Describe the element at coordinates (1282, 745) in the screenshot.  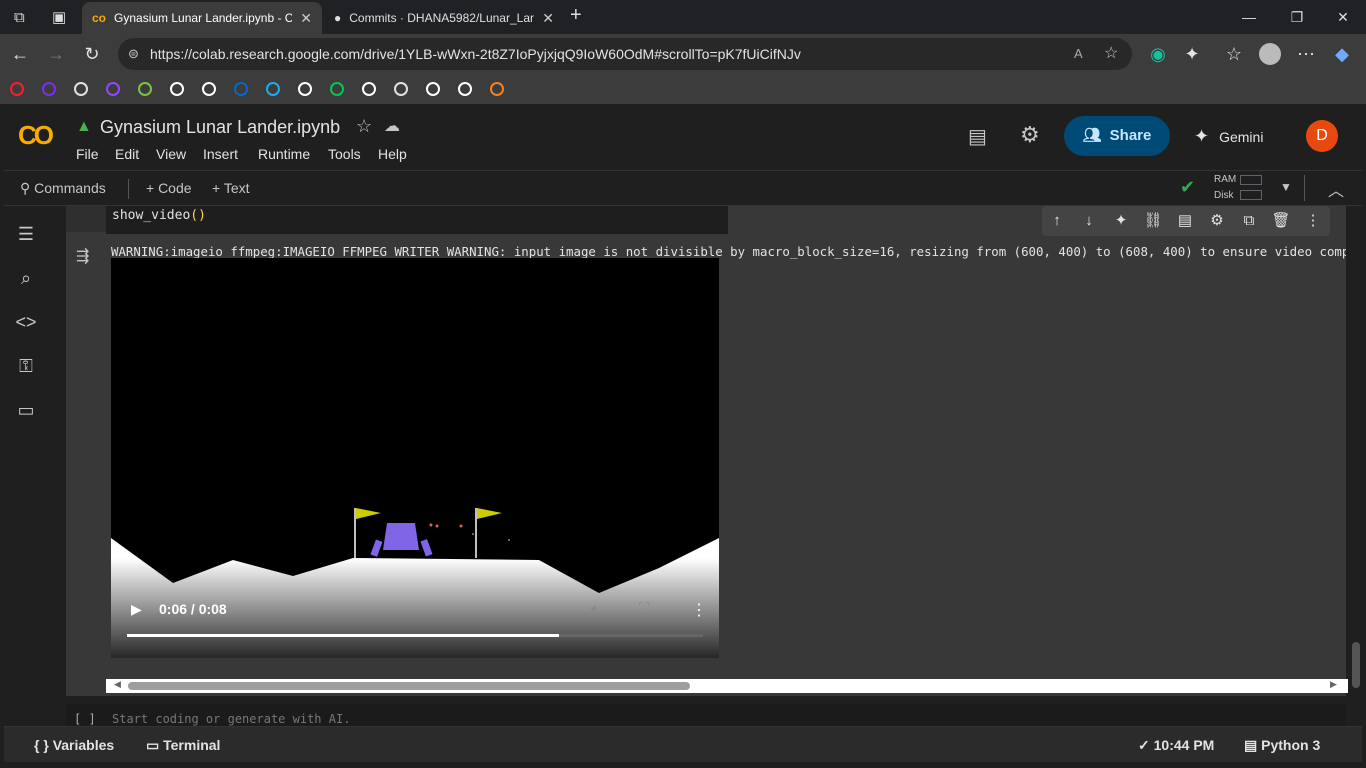
I see `kernel-button: ▤ Python 3` at that location.